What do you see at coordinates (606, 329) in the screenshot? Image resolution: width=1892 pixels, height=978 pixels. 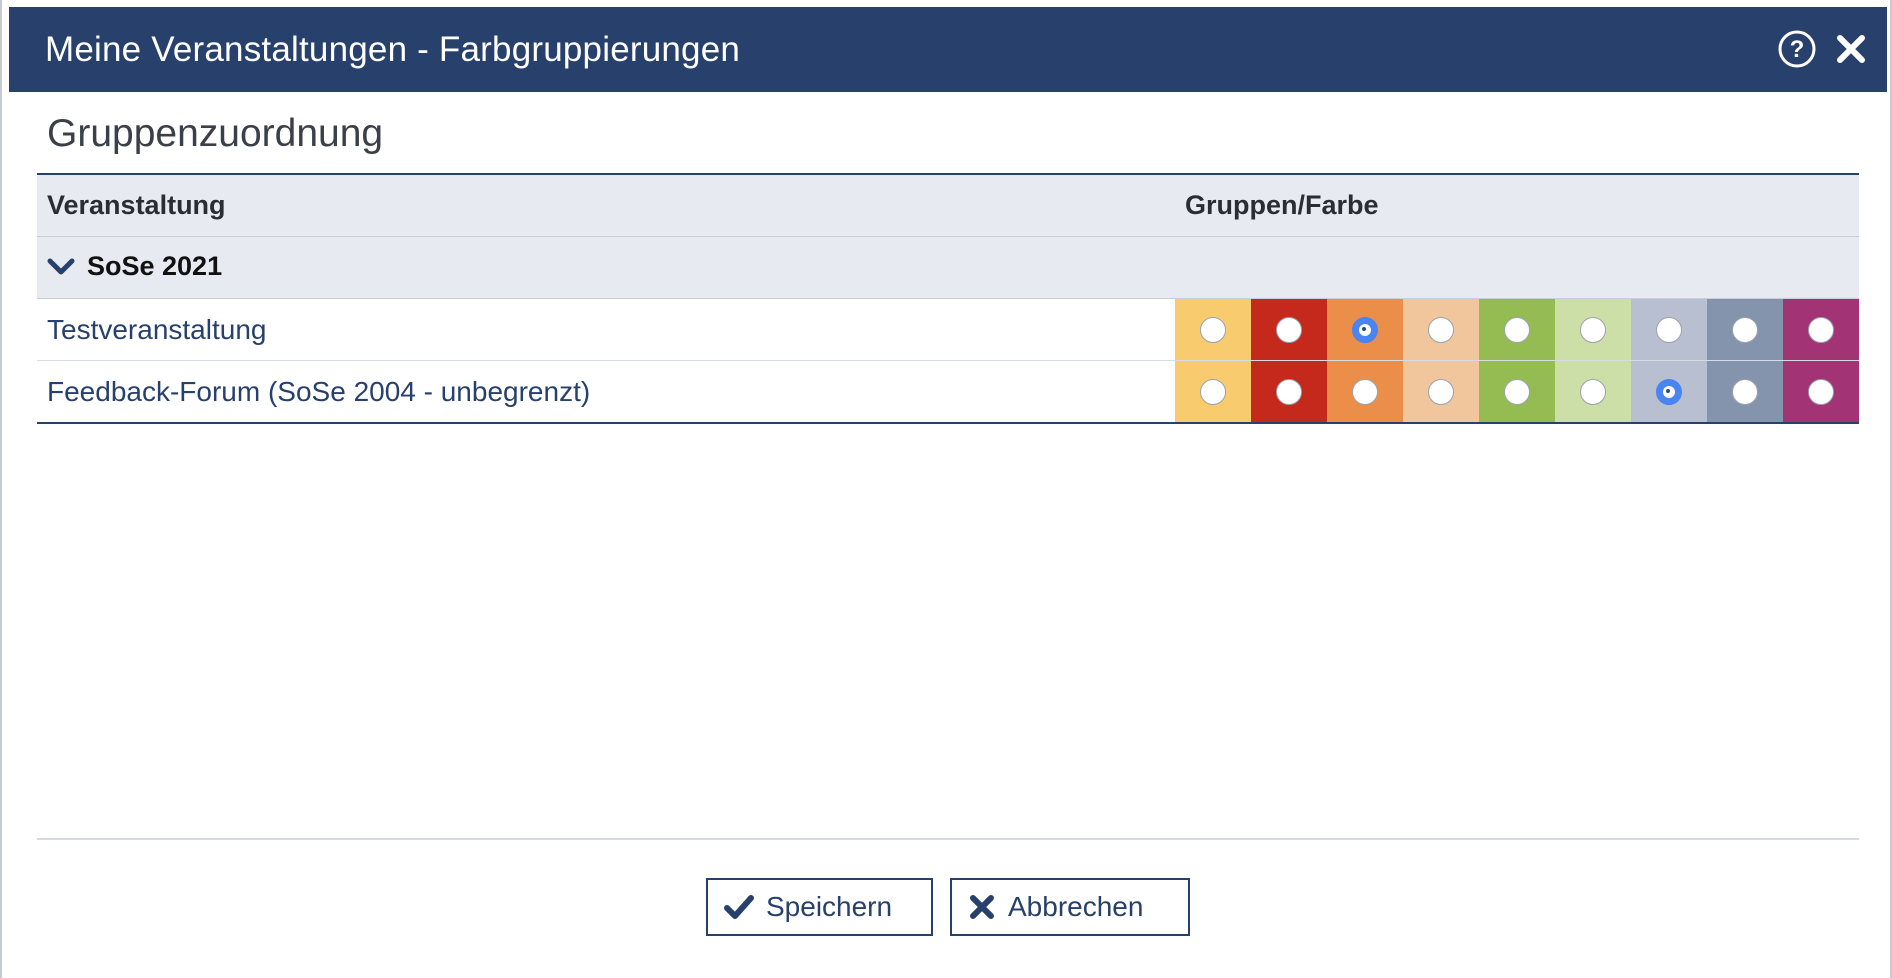 I see `course-link: Testveranstaltung` at bounding box center [606, 329].